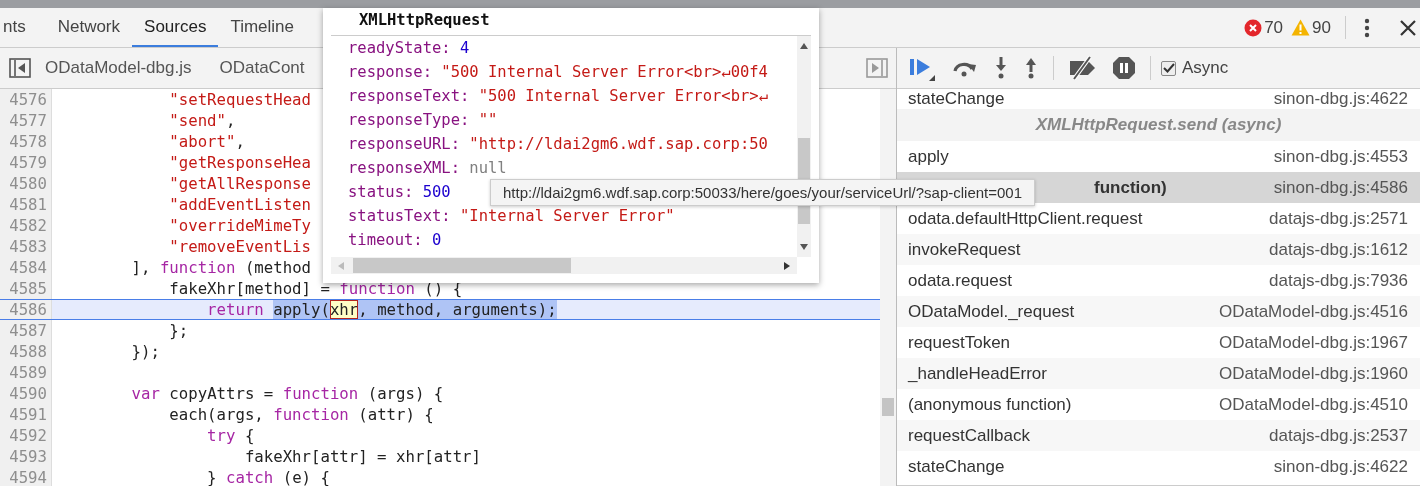 This screenshot has width=1420, height=486. What do you see at coordinates (239, 99) in the screenshot?
I see `code-line: "setRequestHead` at bounding box center [239, 99].